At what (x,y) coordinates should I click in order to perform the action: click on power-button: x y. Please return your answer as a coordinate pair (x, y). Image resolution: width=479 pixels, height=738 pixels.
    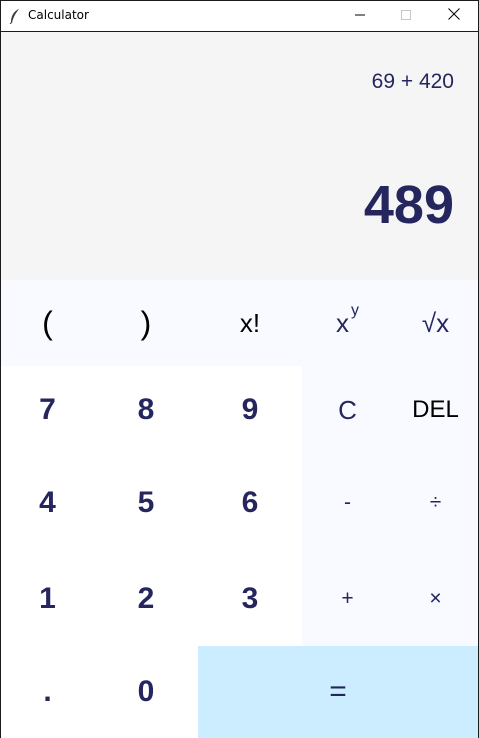
    Looking at the image, I should click on (347, 323).